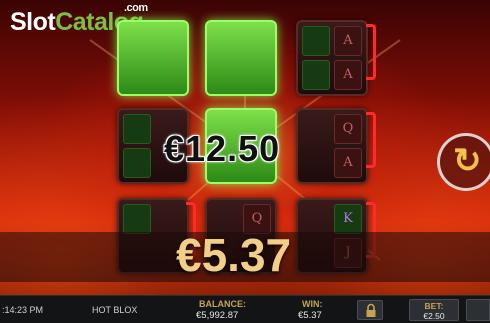 The height and width of the screenshot is (323, 490). What do you see at coordinates (348, 219) in the screenshot?
I see `symbol-k: K` at bounding box center [348, 219].